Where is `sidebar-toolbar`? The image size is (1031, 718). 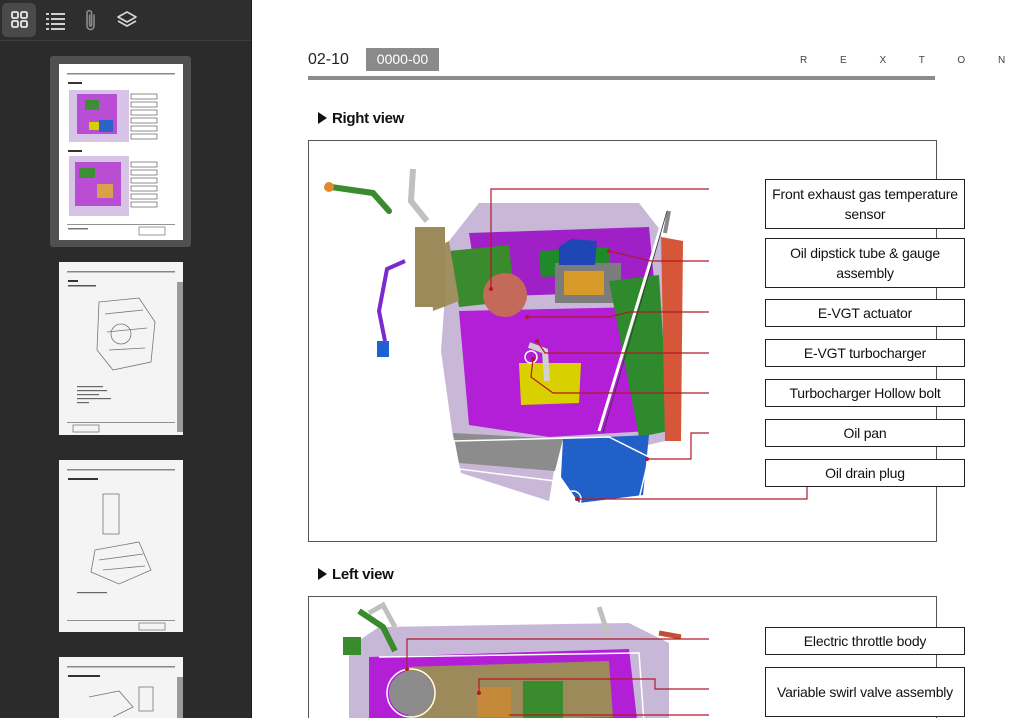 sidebar-toolbar is located at coordinates (125, 20).